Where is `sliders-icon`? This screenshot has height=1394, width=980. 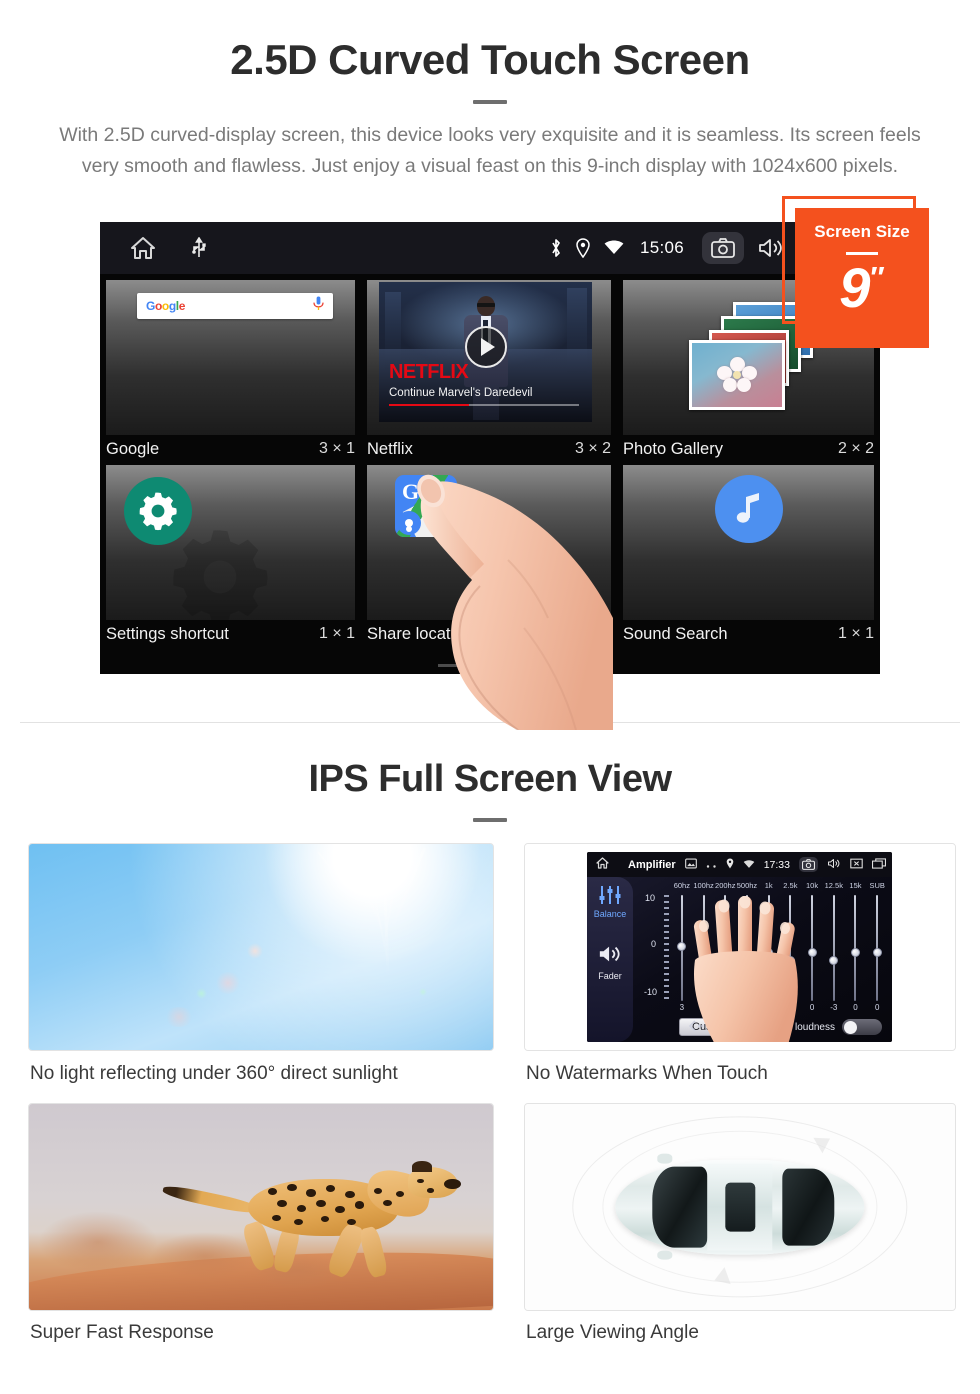 sliders-icon is located at coordinates (610, 897).